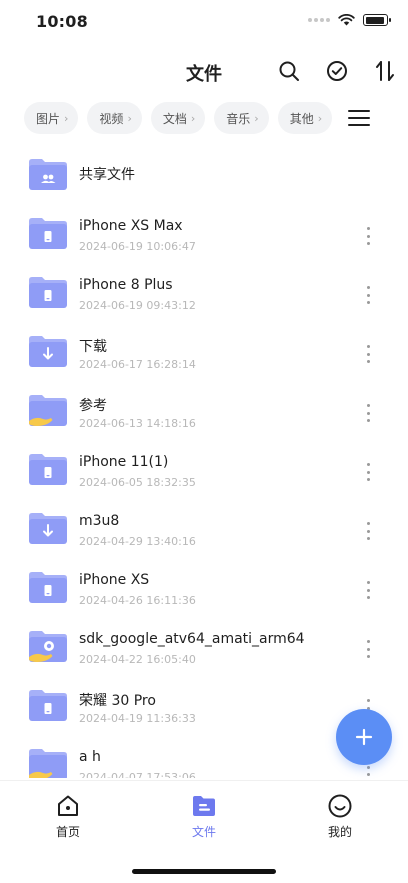 The width and height of the screenshot is (408, 883). What do you see at coordinates (99, 521) in the screenshot?
I see `file-name: m3u8` at bounding box center [99, 521].